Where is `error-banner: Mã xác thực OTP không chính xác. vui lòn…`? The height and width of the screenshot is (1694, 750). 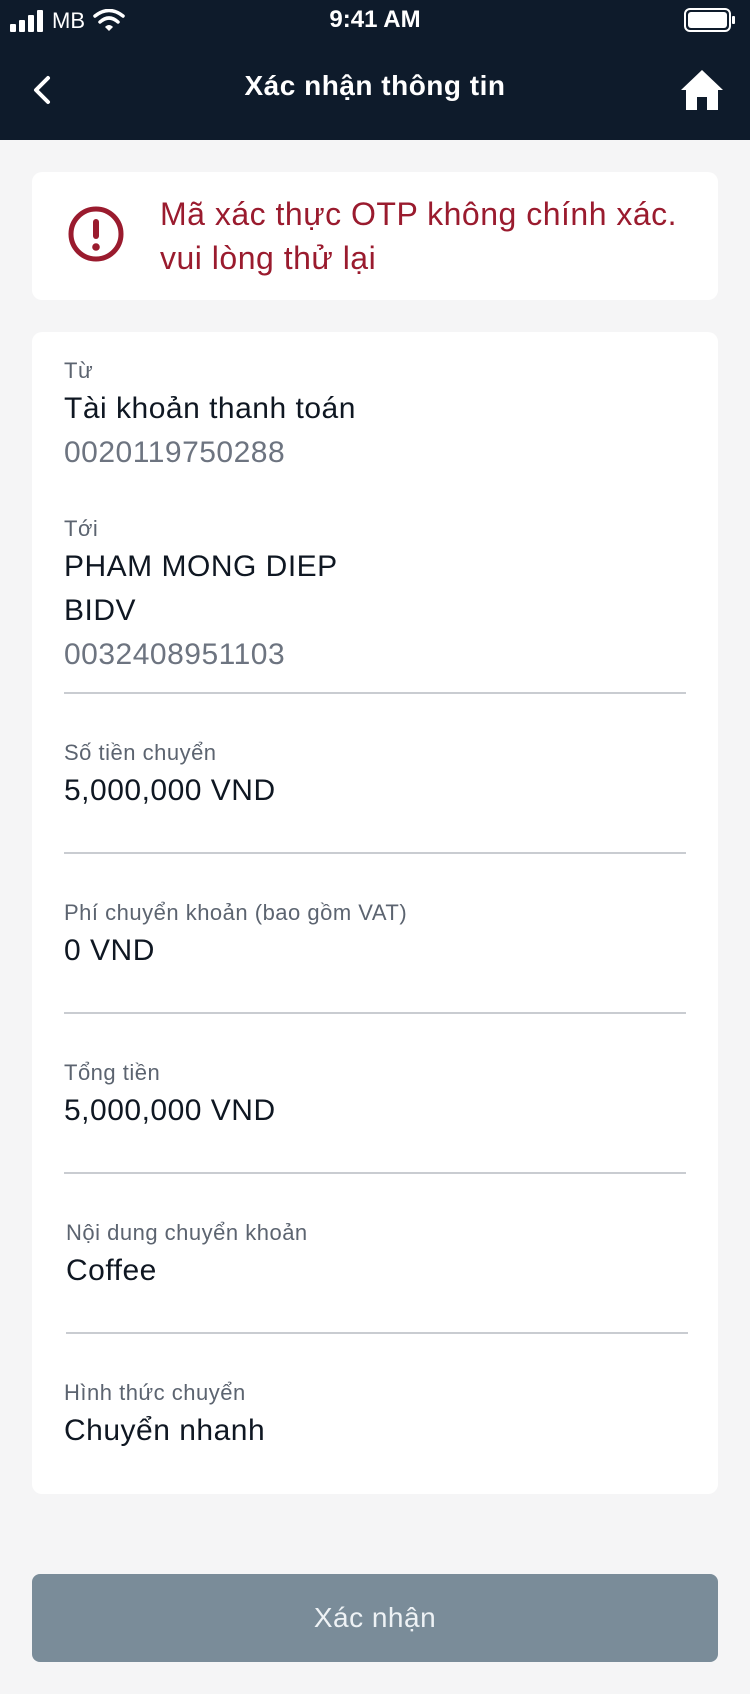
error-banner: Mã xác thực OTP không chính xác. vui lòn… is located at coordinates (375, 236).